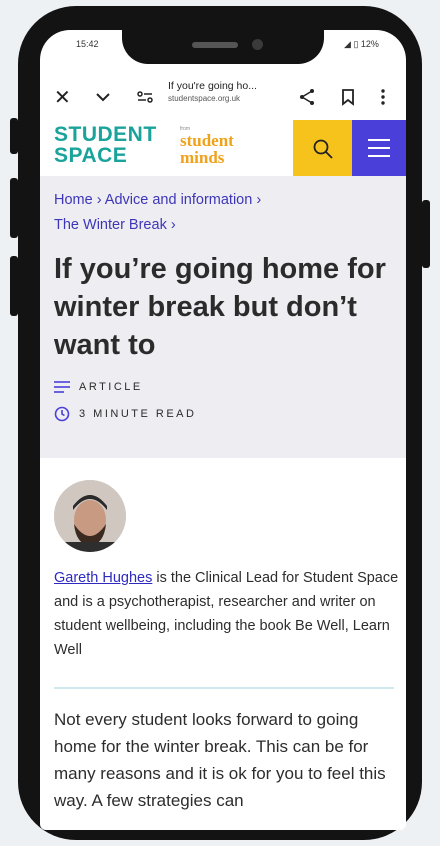 This screenshot has height=846, width=440. Describe the element at coordinates (204, 98) in the screenshot. I see `url-text: studentspace.org.uk` at that location.